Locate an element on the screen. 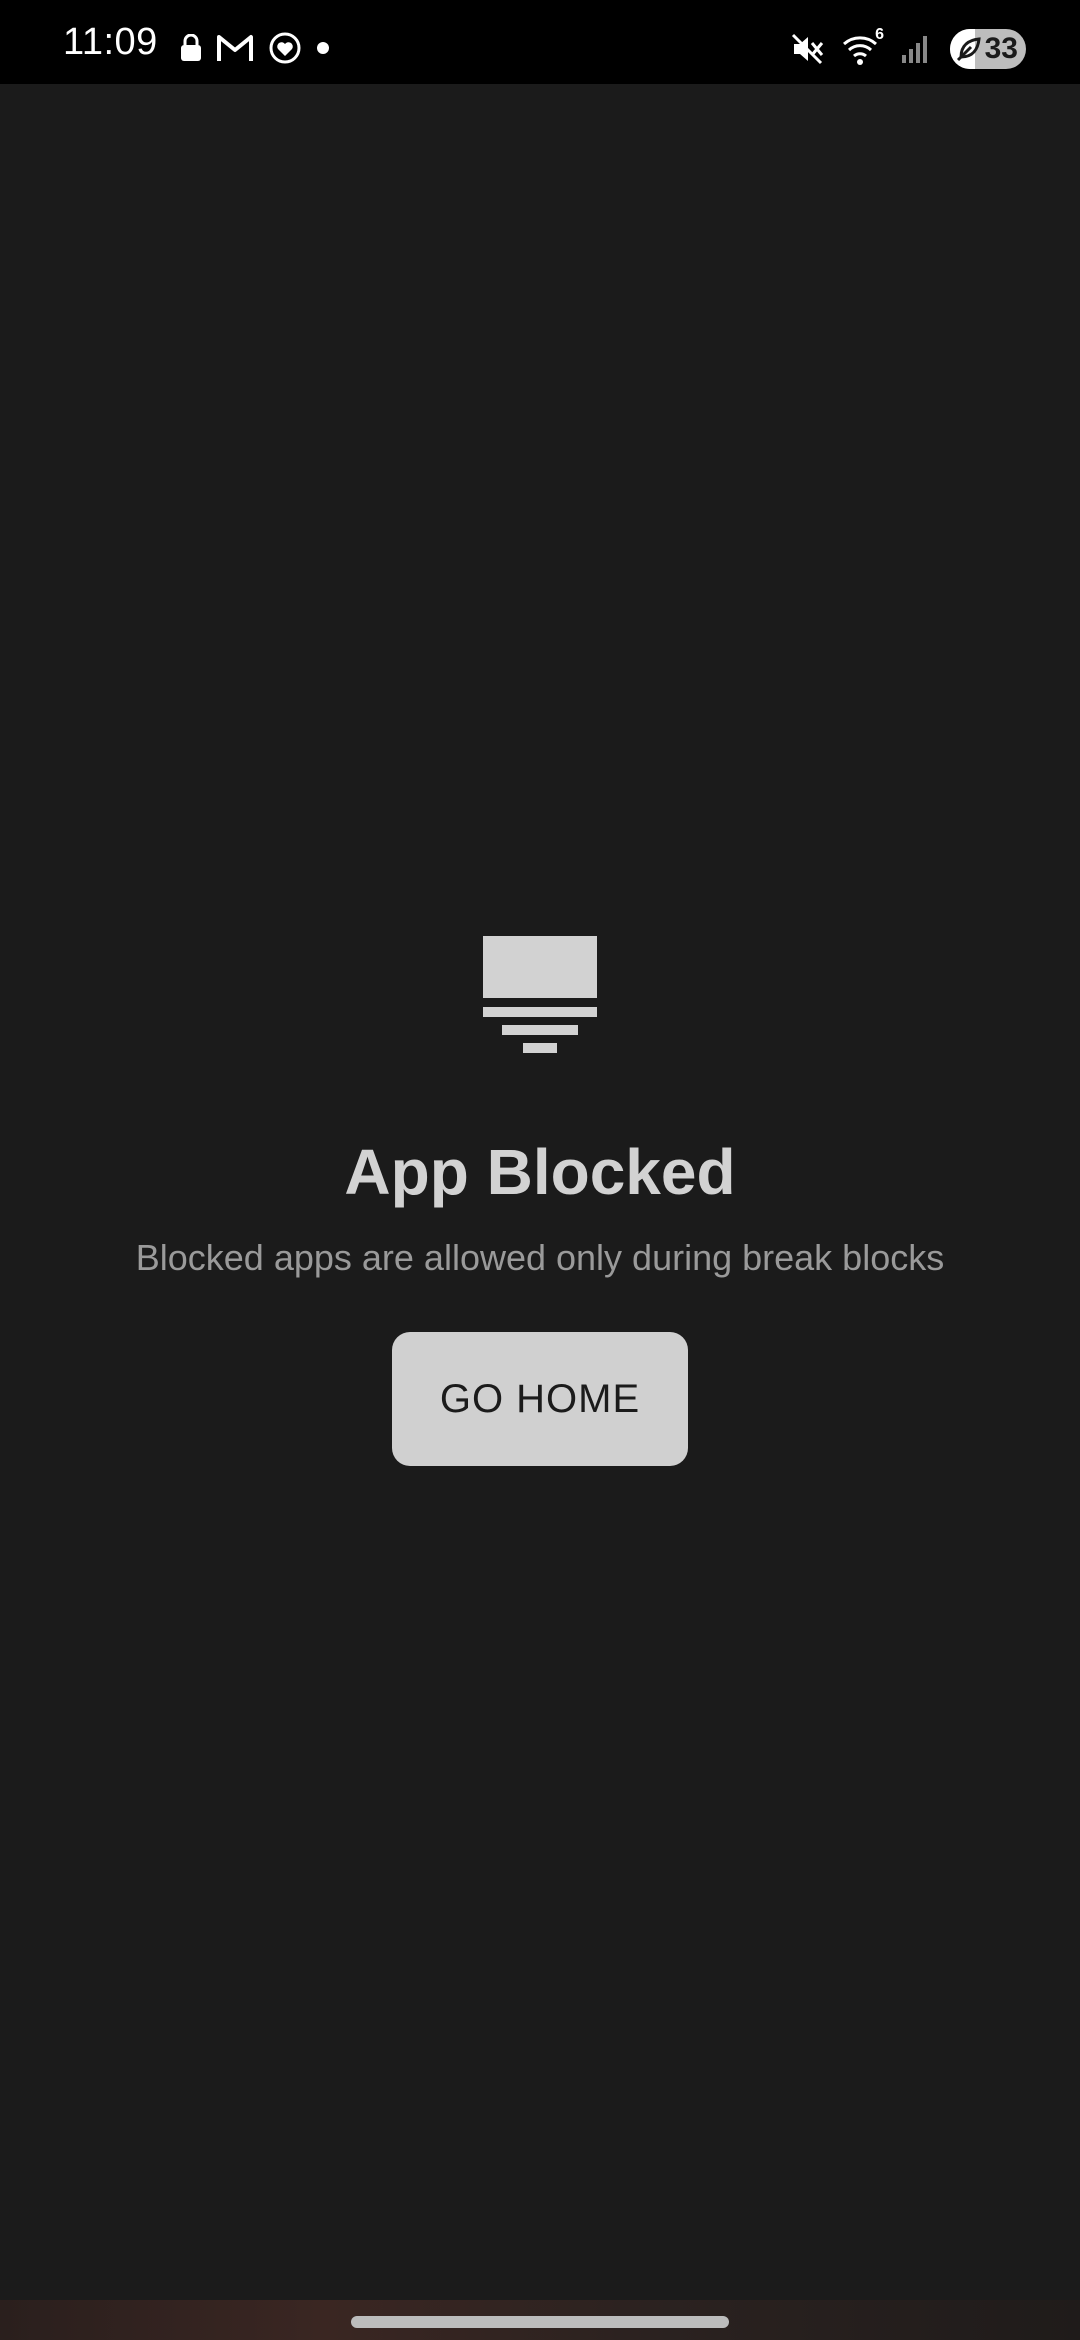  battery-level: 33 is located at coordinates (1001, 48).